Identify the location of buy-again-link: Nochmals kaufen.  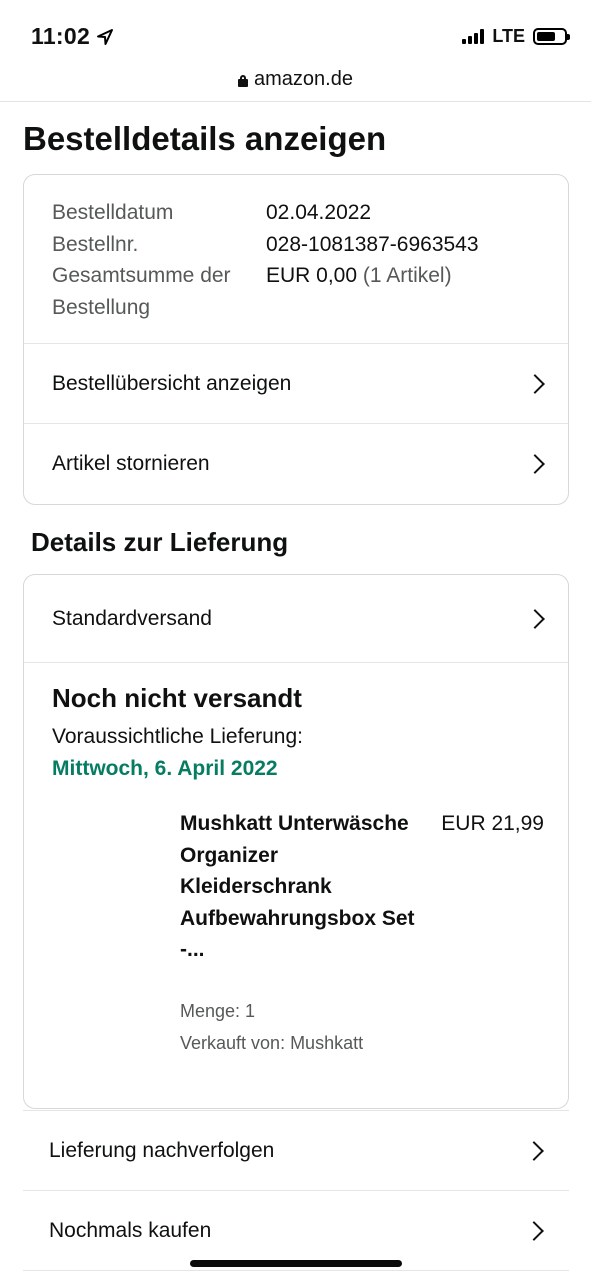
(296, 1230).